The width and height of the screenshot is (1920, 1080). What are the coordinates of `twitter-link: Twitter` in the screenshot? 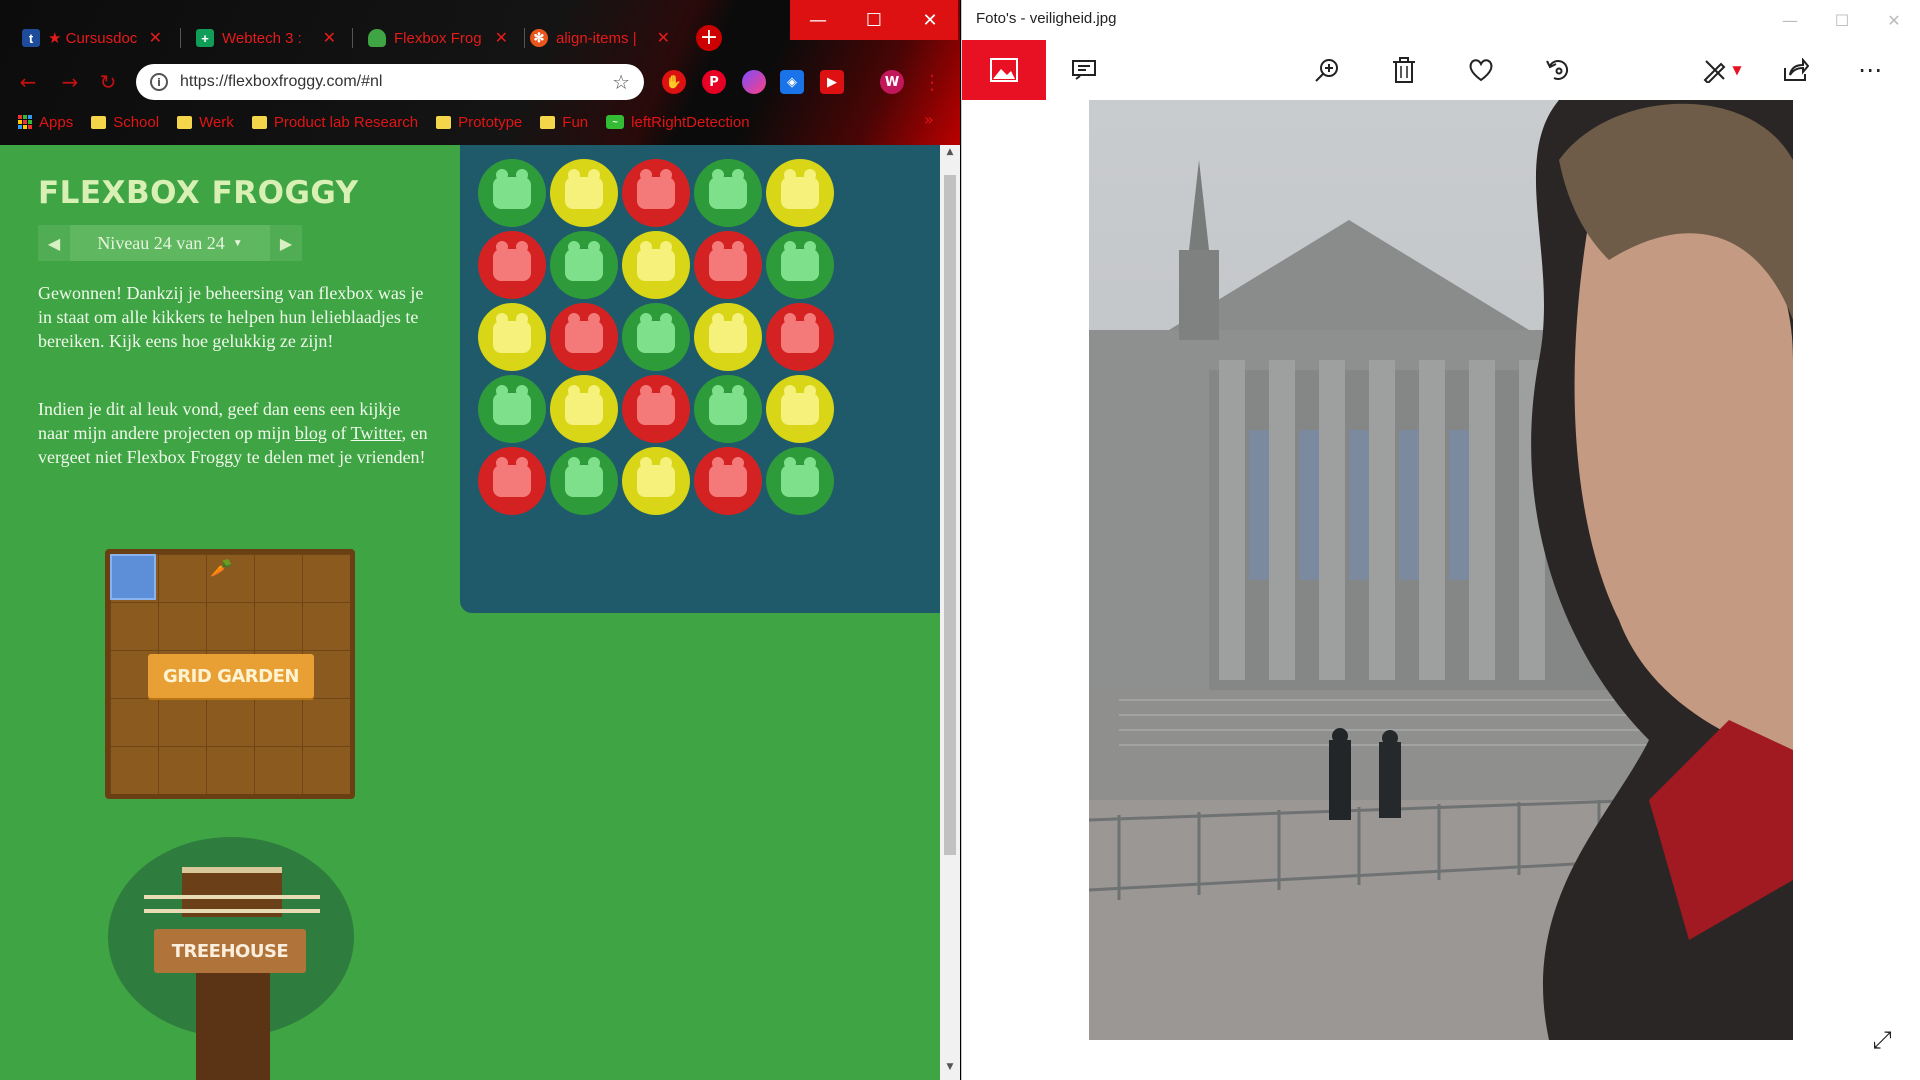 It's located at (376, 433).